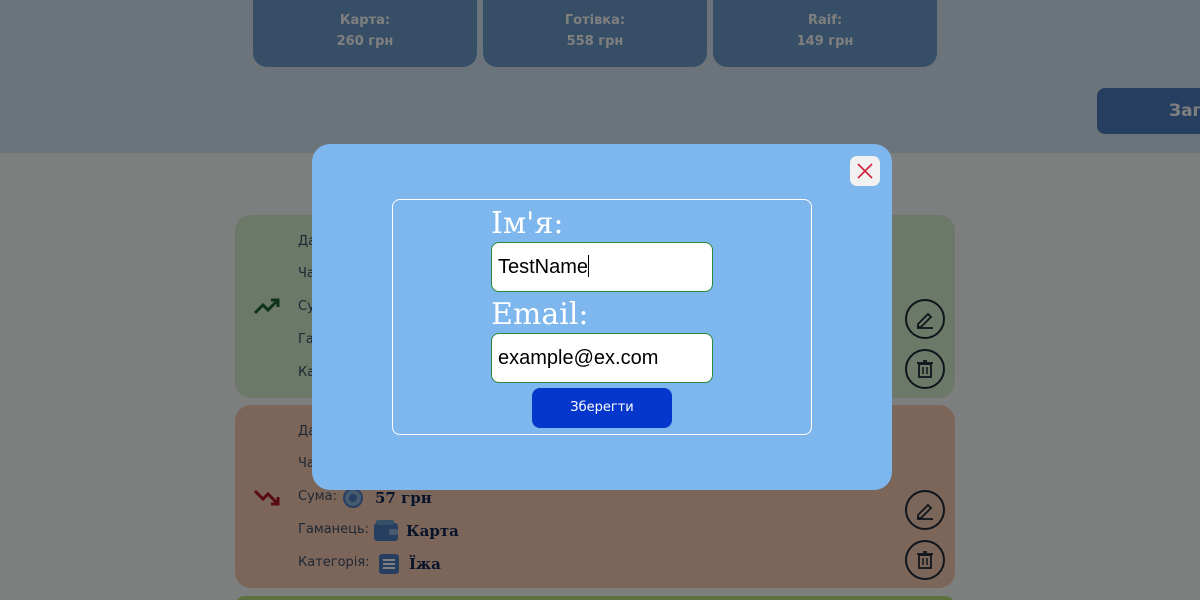 This screenshot has width=1200, height=600. I want to click on close-button, so click(865, 171).